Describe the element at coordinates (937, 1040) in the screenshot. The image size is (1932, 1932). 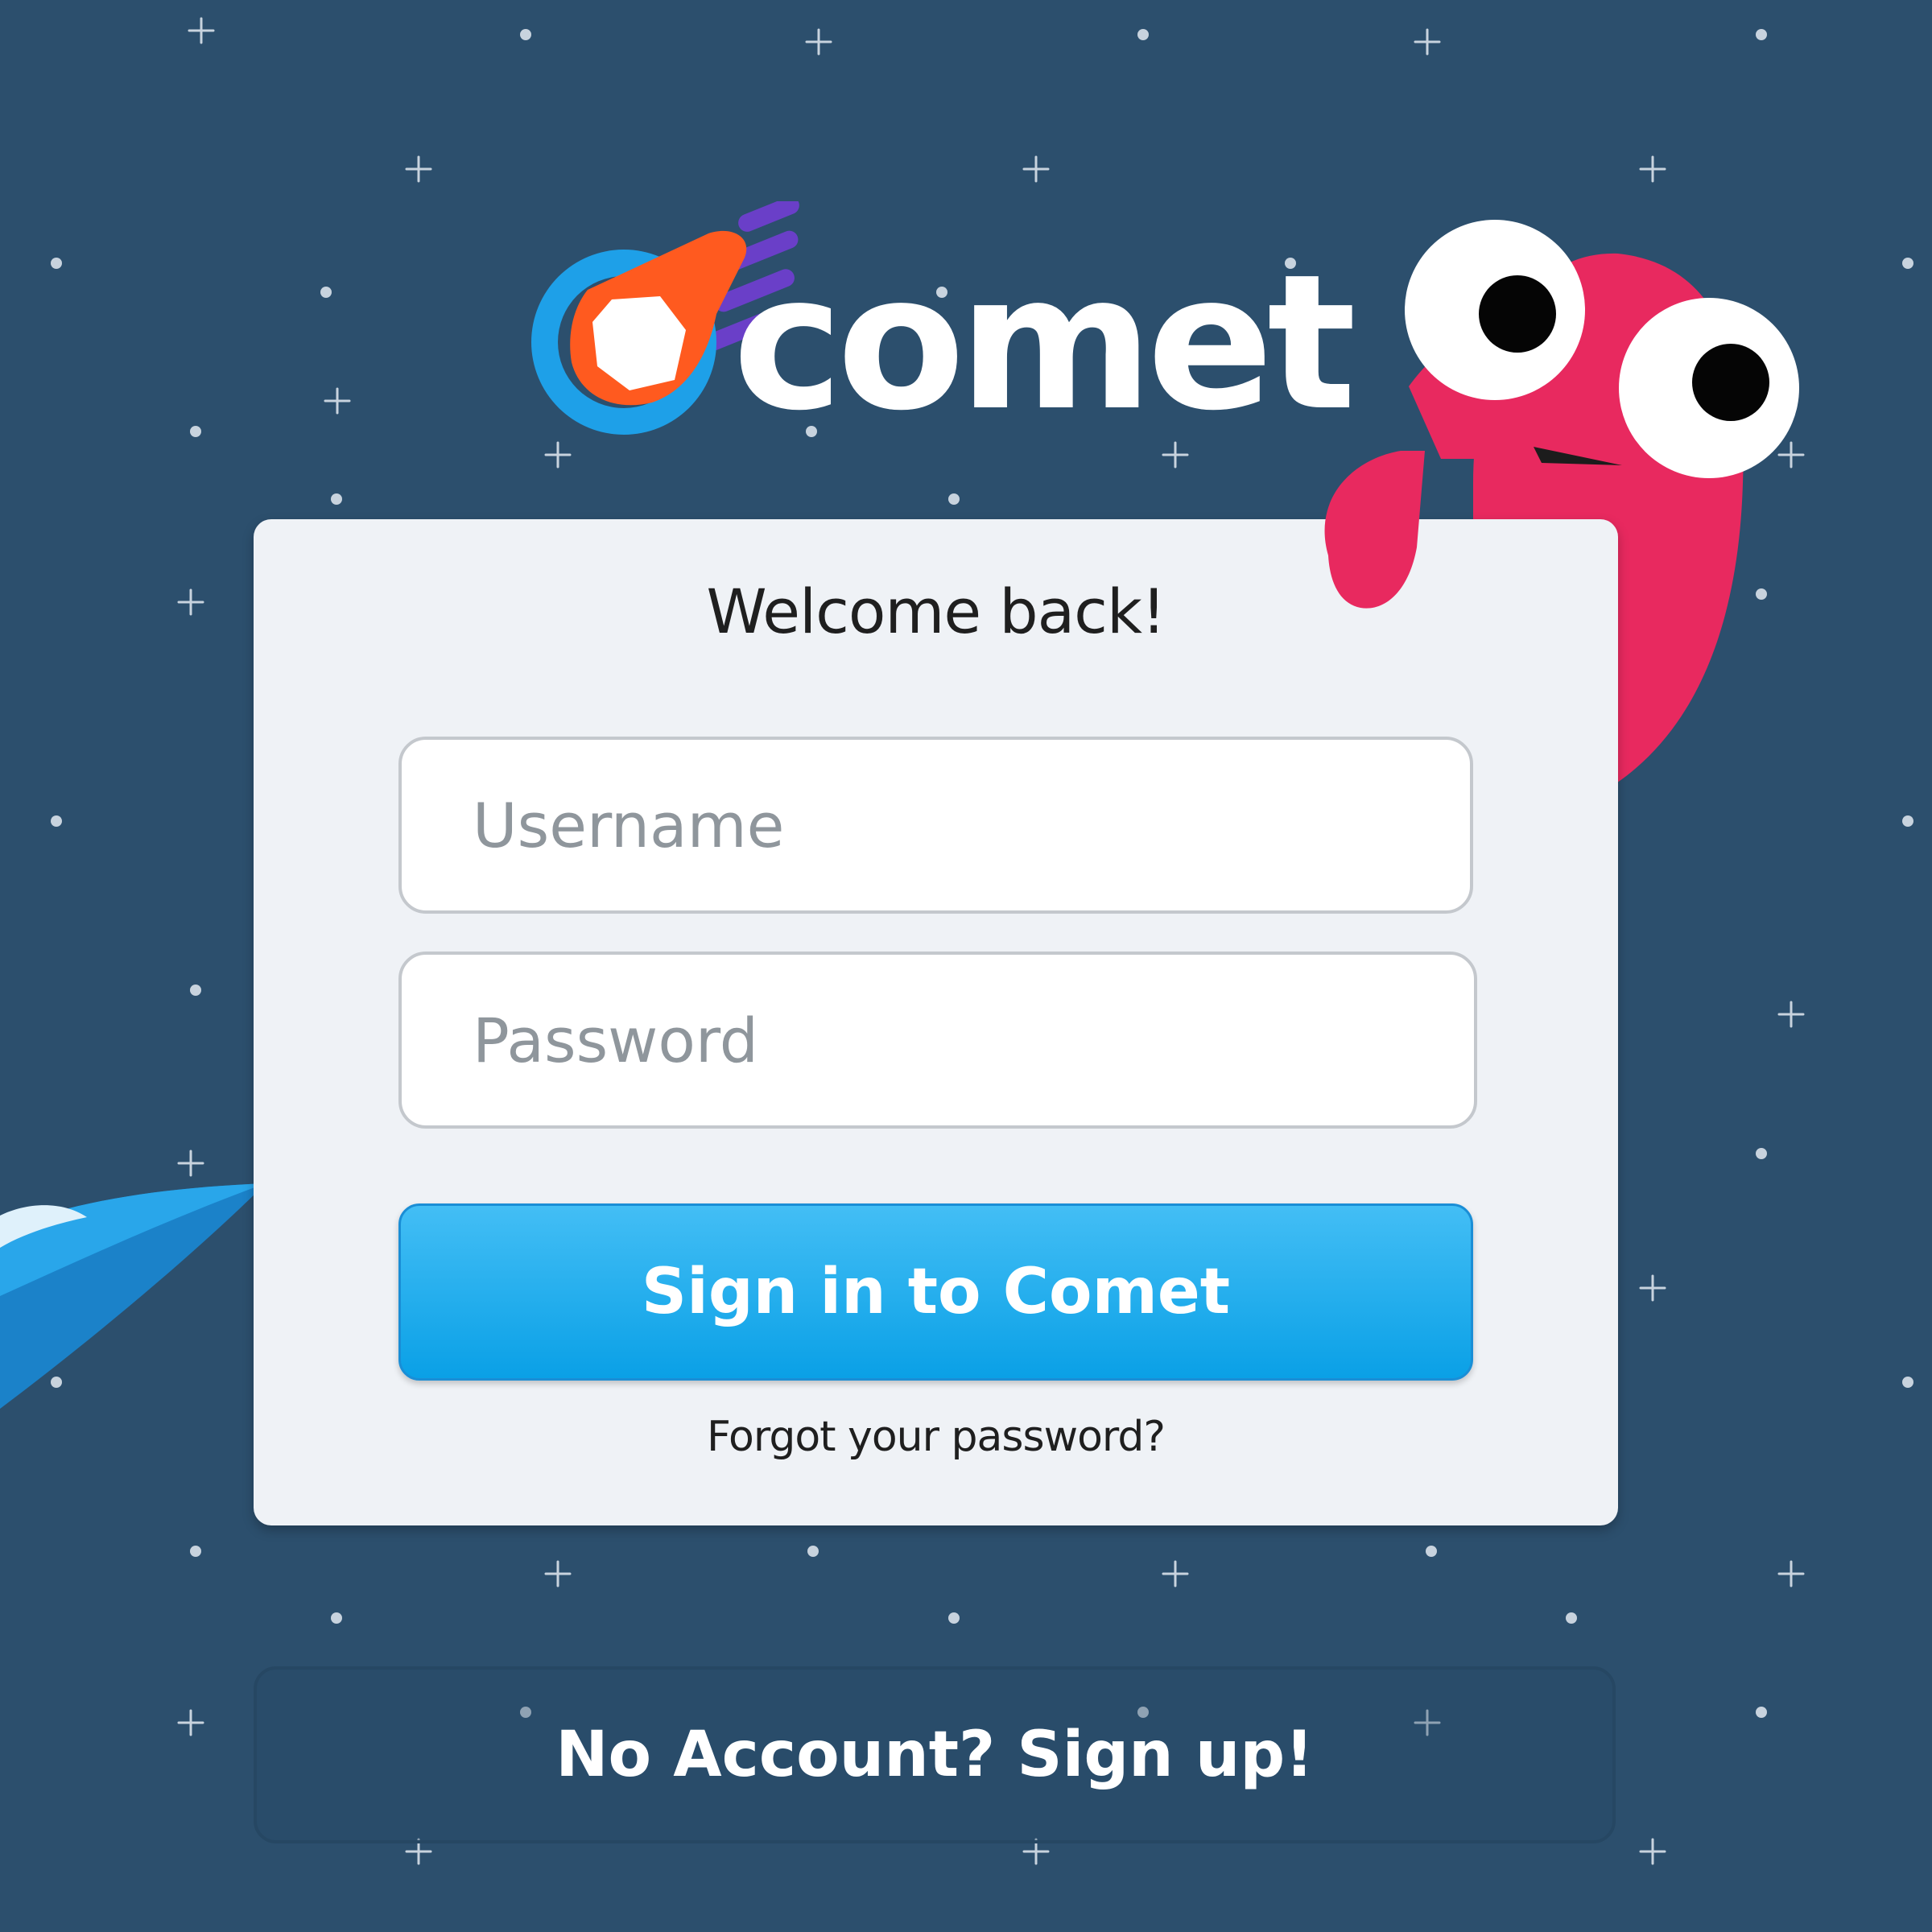
I see `password-input` at that location.